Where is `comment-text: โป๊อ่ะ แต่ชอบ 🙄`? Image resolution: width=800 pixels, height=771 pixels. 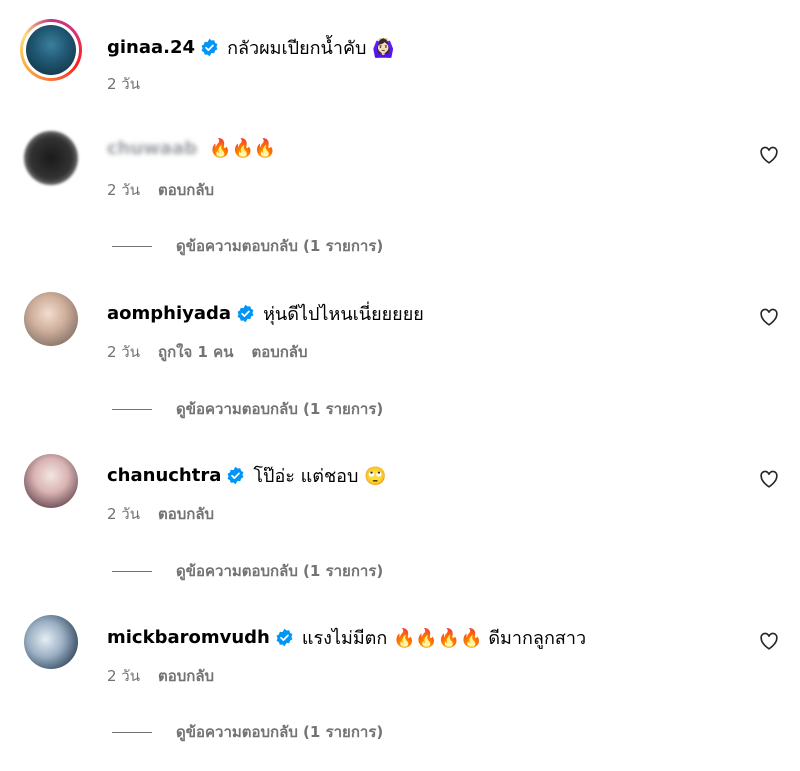
comment-text: โป๊อ่ะ แต่ชอบ 🙄 is located at coordinates (320, 476).